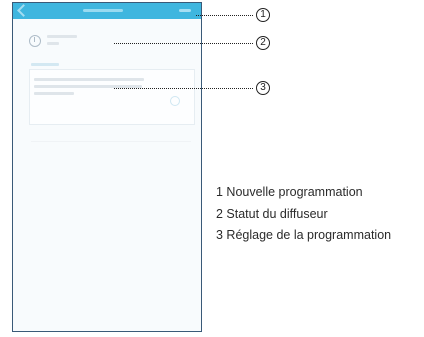 The height and width of the screenshot is (337, 424). What do you see at coordinates (304, 235) in the screenshot?
I see `legend-item-3: 3 Réglage de la programmation` at bounding box center [304, 235].